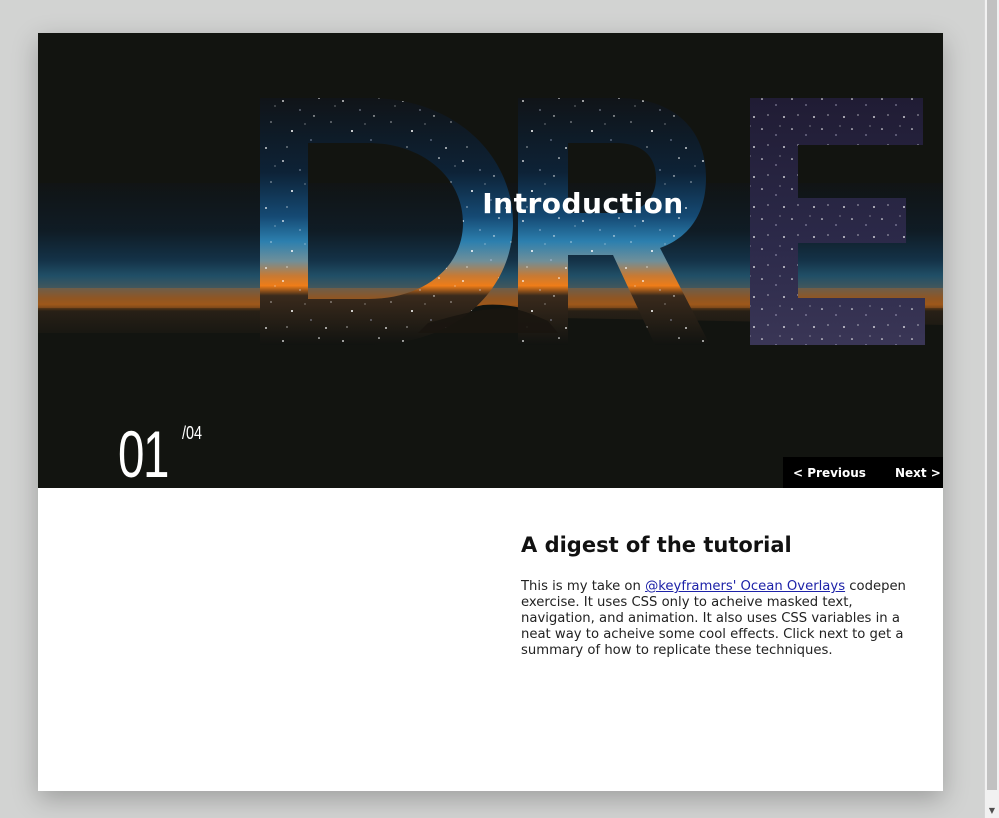  What do you see at coordinates (656, 545) in the screenshot?
I see `content-heading: A digest of the tutorial` at bounding box center [656, 545].